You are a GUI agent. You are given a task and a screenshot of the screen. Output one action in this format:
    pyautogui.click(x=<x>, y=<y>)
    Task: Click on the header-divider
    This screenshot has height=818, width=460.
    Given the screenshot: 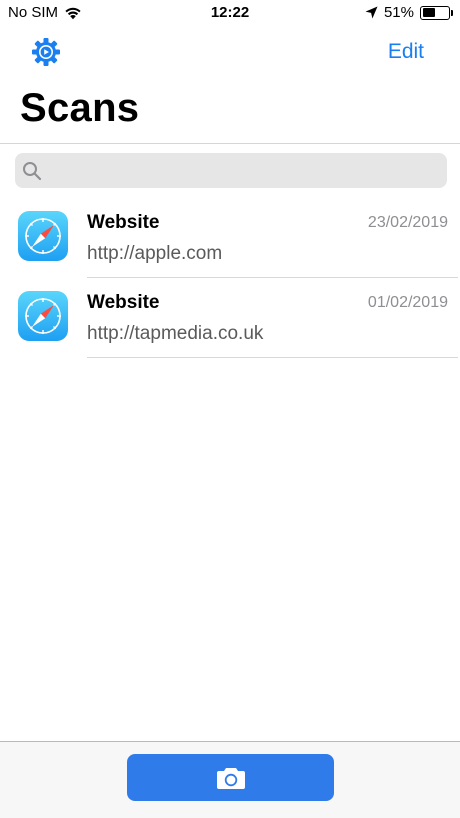 What is the action you would take?
    pyautogui.click(x=230, y=143)
    